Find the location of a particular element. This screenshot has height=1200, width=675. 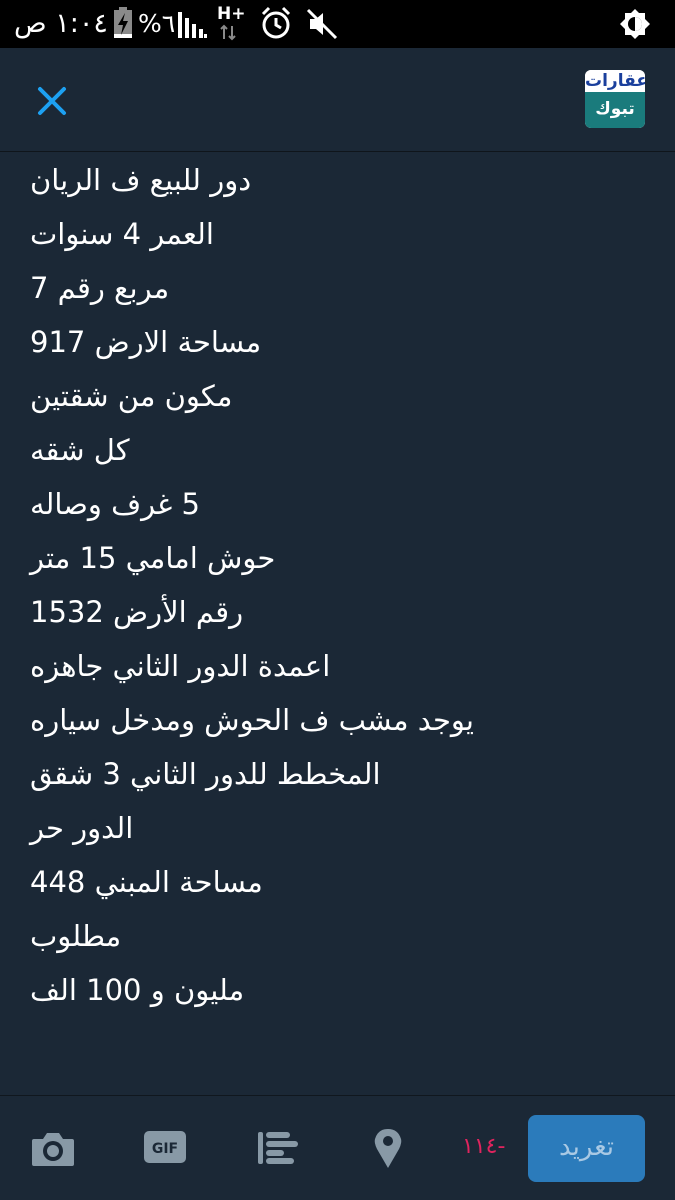

tweet-line: المخطط للدور الثاني 3 شقق is located at coordinates (205, 774).